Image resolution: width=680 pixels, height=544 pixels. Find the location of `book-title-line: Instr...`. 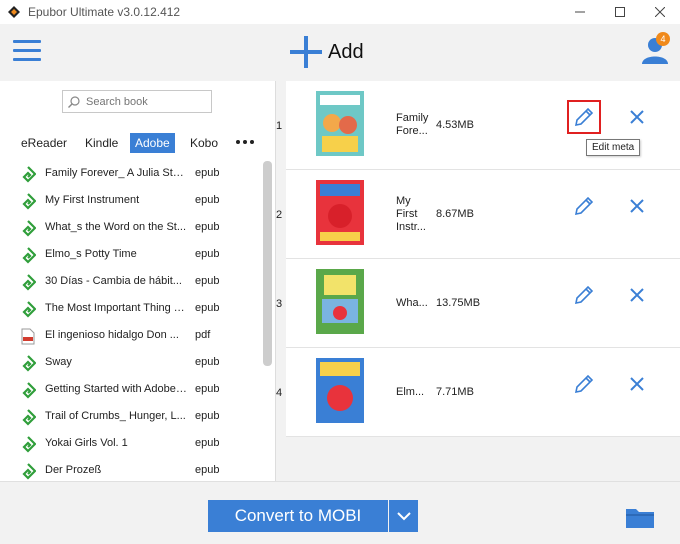

book-title-line: Instr... is located at coordinates (411, 227).